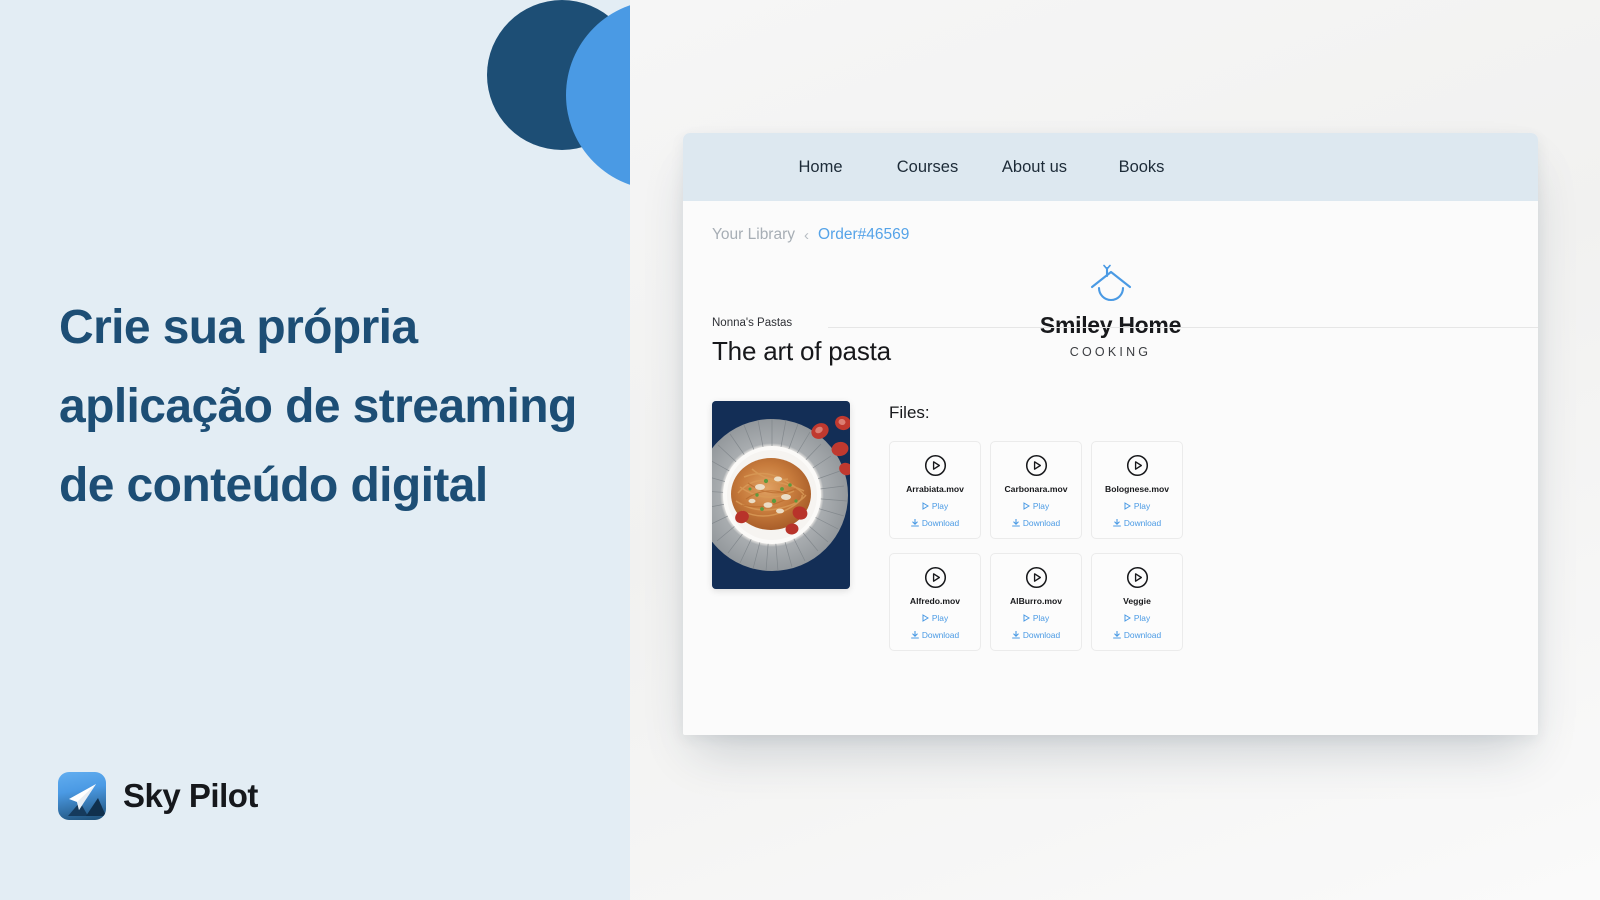 Image resolution: width=1600 pixels, height=900 pixels. I want to click on file-name: AlBurro.mov, so click(1036, 601).